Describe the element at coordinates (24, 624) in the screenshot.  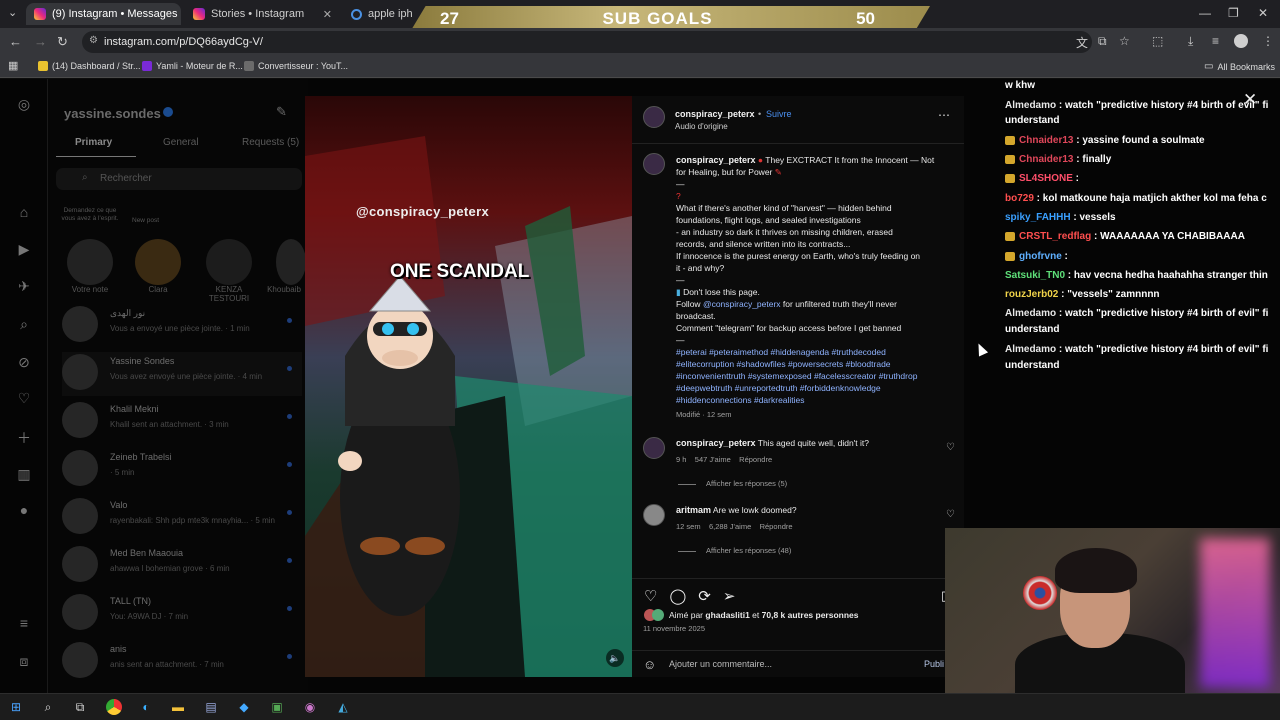
I see `more-menu-icon: ≡` at that location.